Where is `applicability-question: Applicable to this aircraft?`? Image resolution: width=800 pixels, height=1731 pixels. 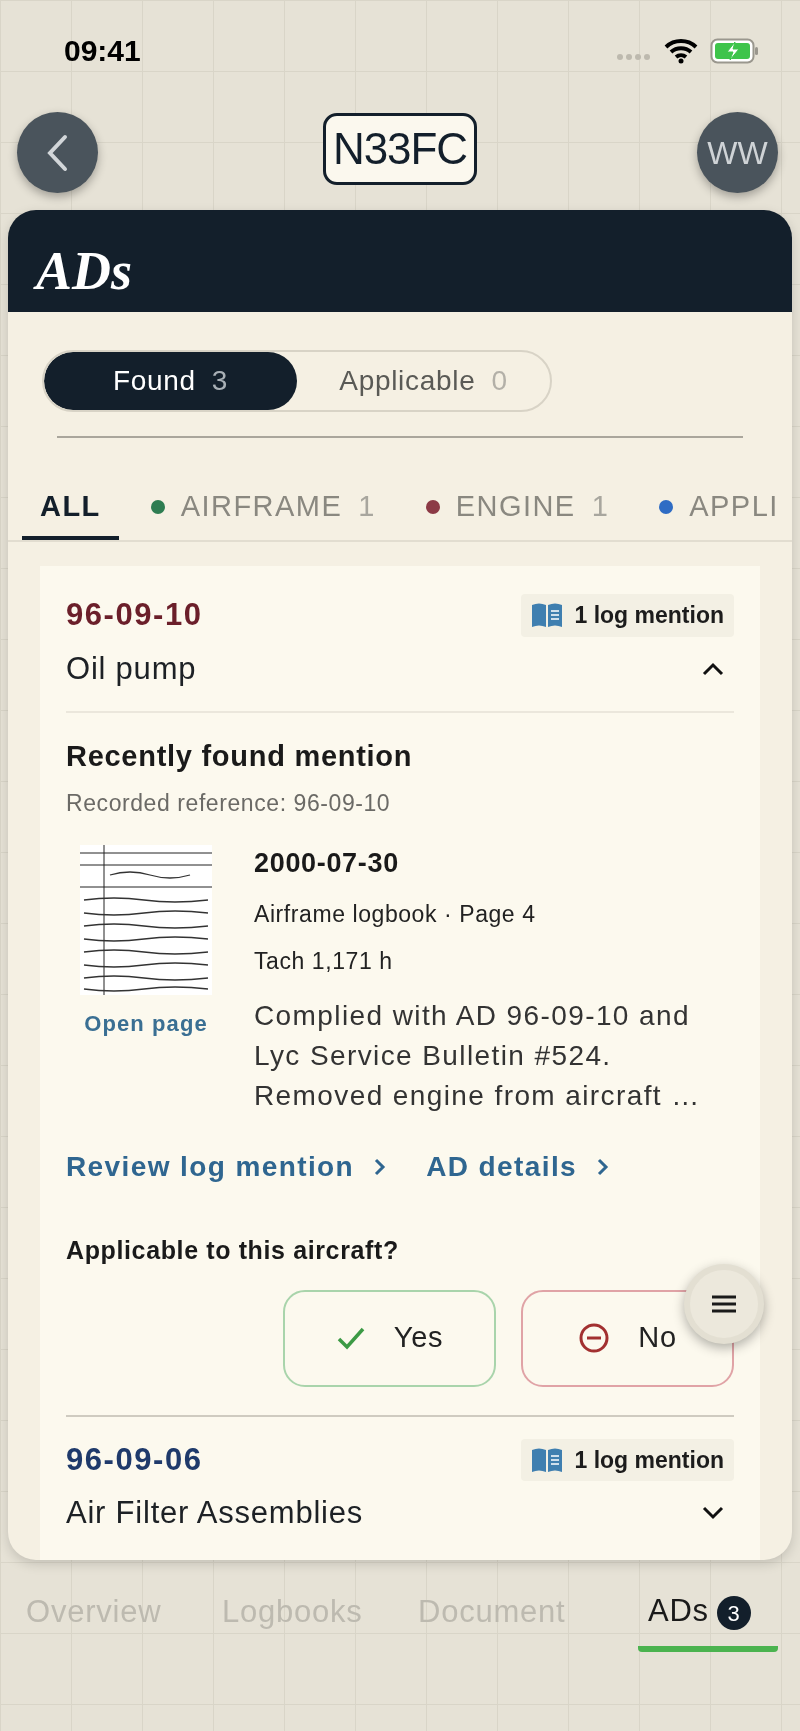 applicability-question: Applicable to this aircraft? is located at coordinates (233, 1250).